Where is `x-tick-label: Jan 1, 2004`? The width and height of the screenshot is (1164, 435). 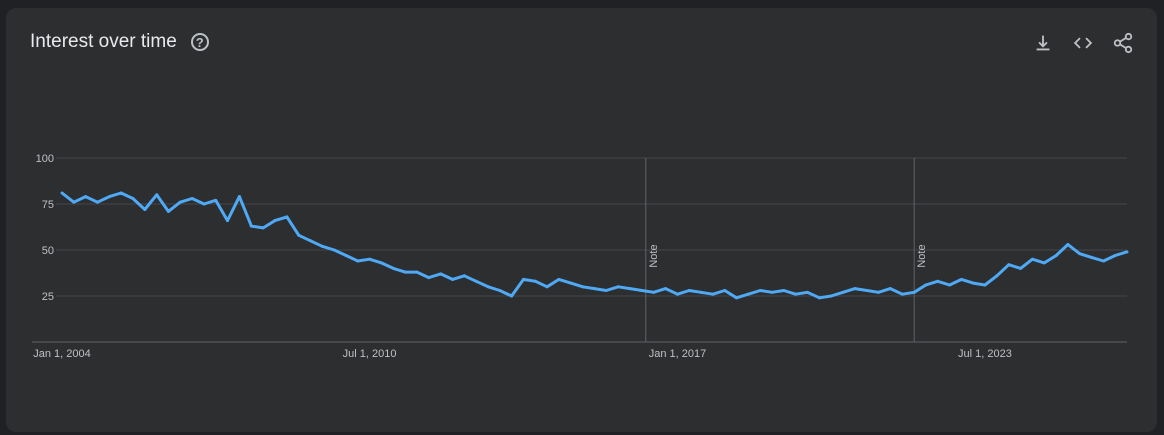
x-tick-label: Jan 1, 2004 is located at coordinates (62, 354).